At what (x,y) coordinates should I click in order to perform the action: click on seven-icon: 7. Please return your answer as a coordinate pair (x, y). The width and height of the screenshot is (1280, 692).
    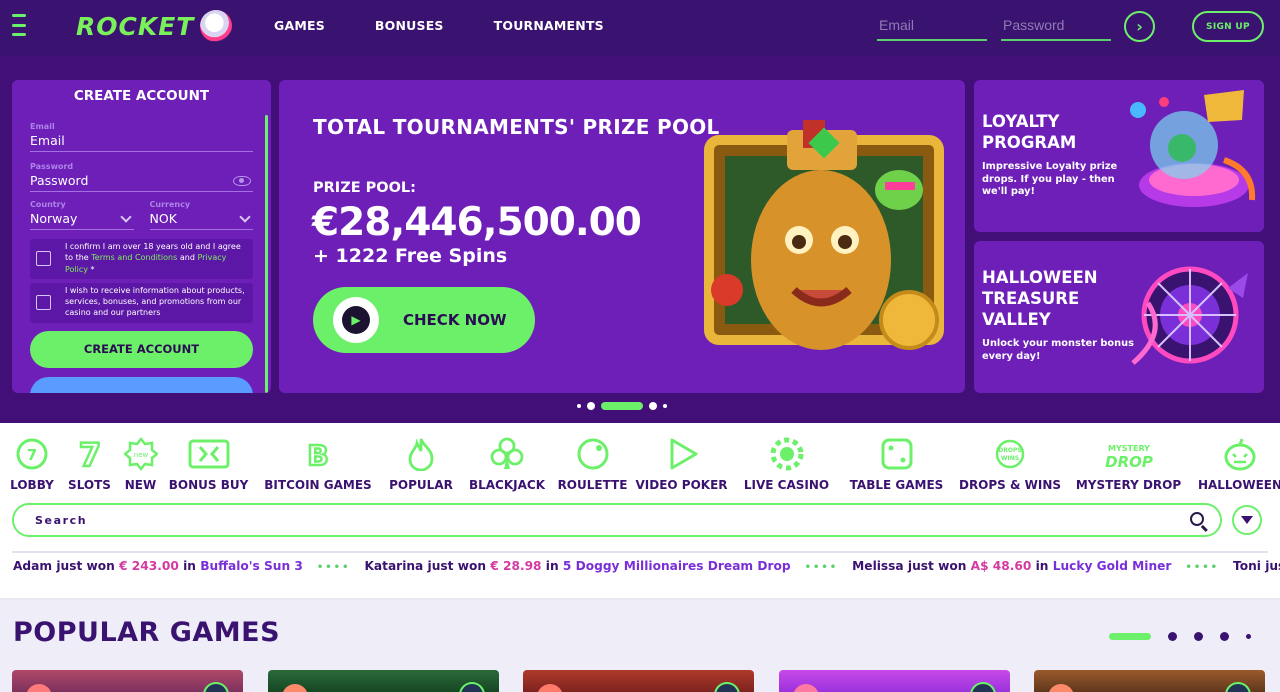
    Looking at the image, I should click on (90, 454).